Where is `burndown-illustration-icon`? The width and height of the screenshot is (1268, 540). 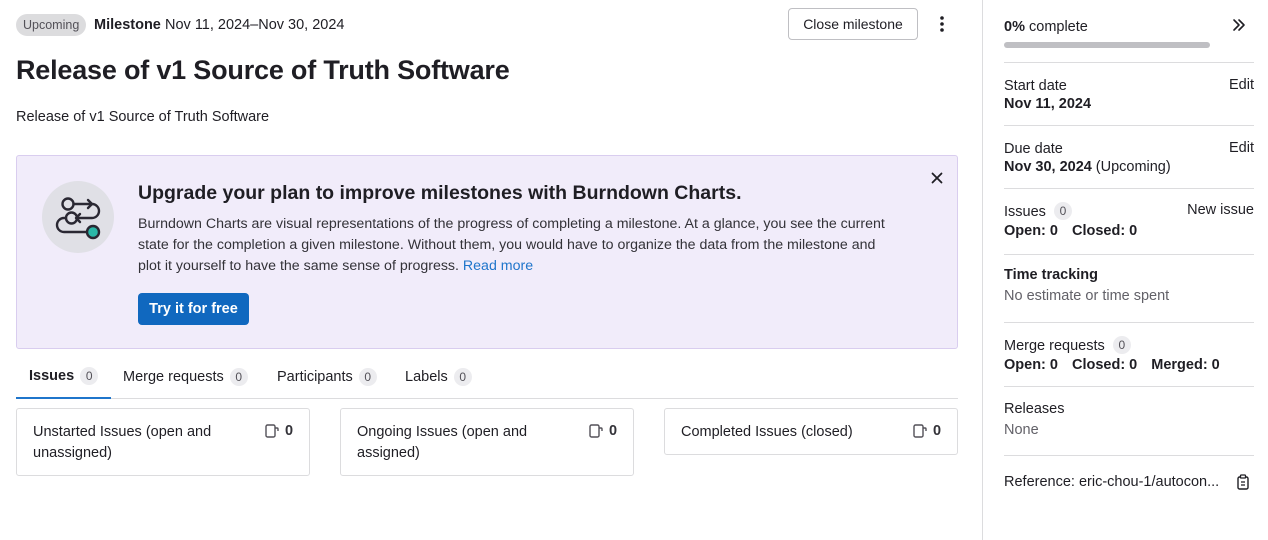 burndown-illustration-icon is located at coordinates (78, 217).